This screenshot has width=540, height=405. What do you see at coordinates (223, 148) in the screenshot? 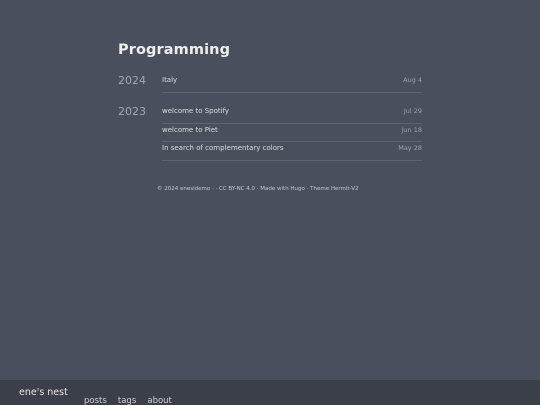
I see `post-title-link: In search of complementary colors` at bounding box center [223, 148].